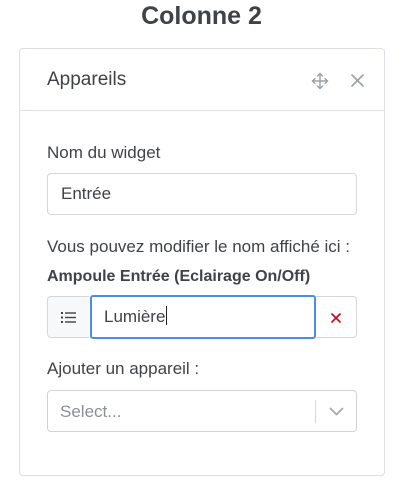 The height and width of the screenshot is (500, 403). Describe the element at coordinates (320, 81) in the screenshot. I see `move-icon` at that location.